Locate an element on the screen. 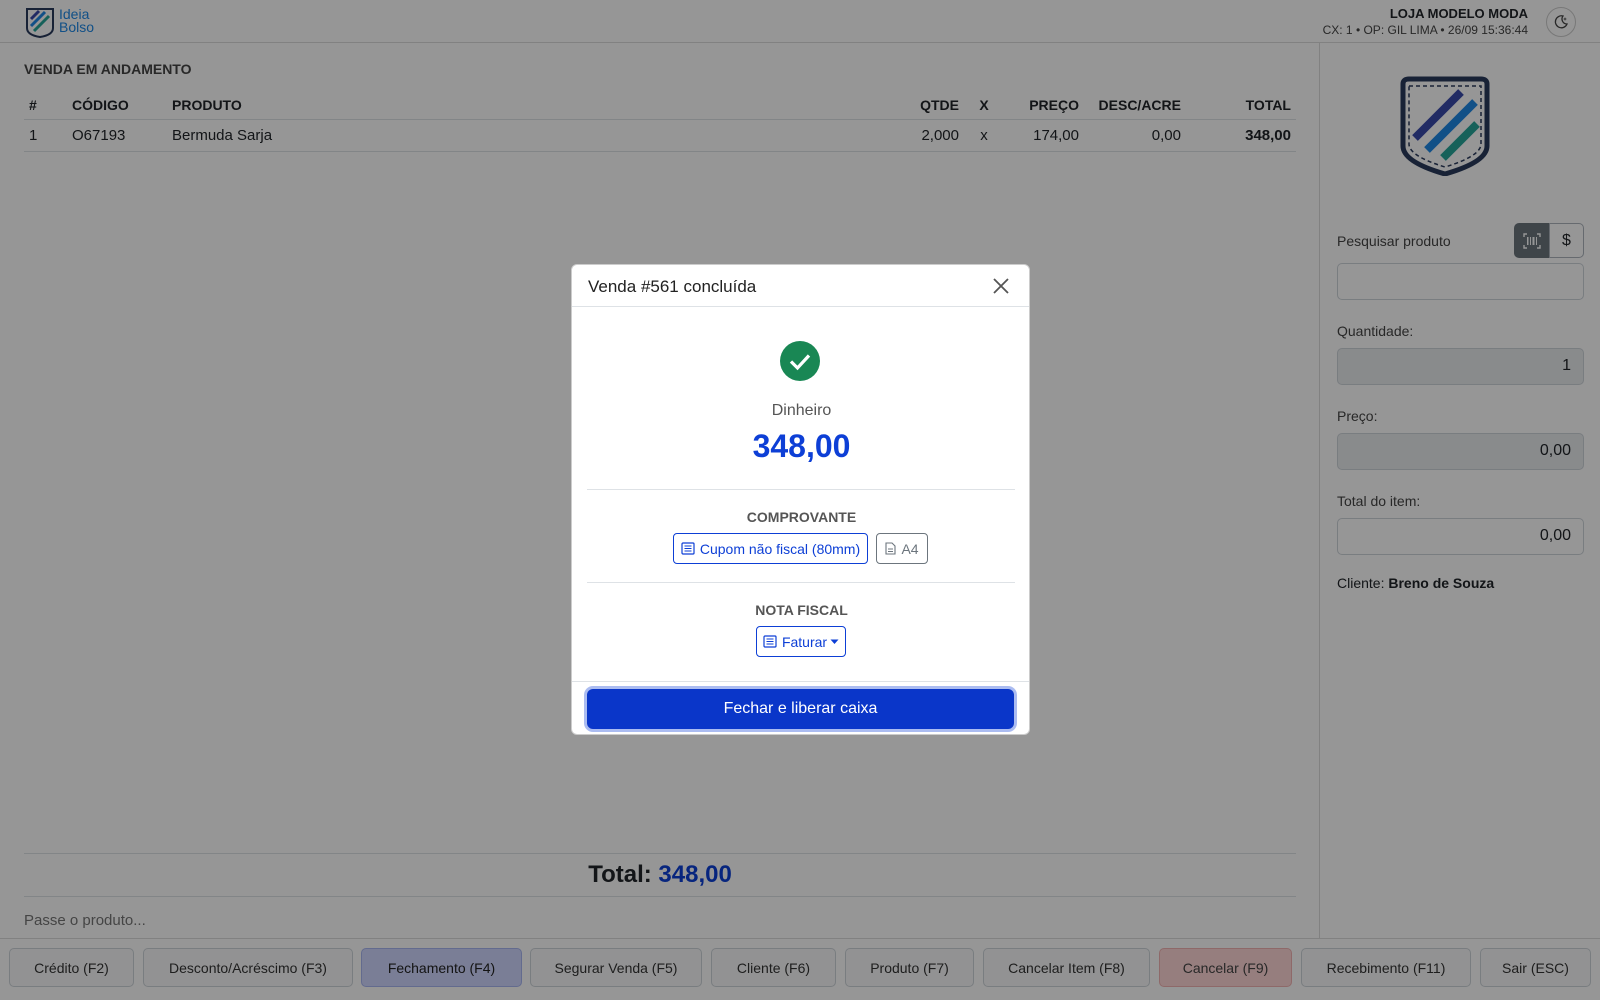  close-and-release-cash-button: Fechar e liberar caixa is located at coordinates (800, 709).